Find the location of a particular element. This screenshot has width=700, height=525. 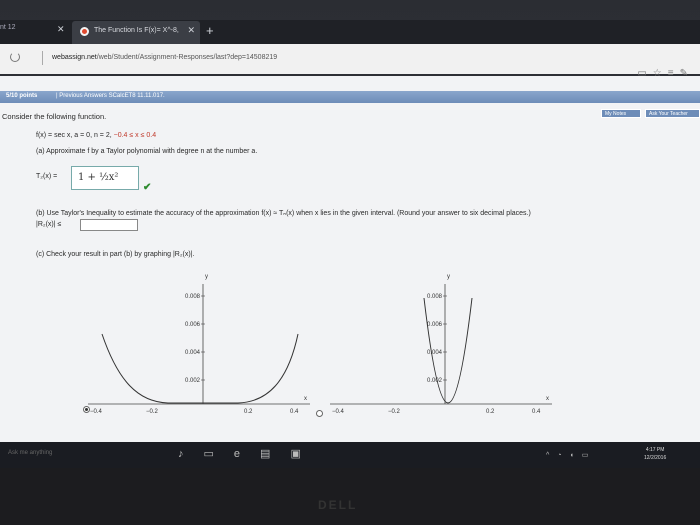

favicon-icon is located at coordinates (84, 31).